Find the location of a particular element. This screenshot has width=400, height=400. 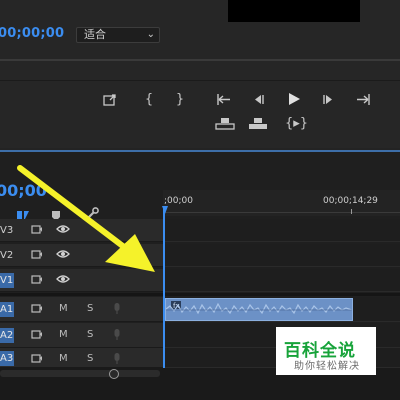

yellow-arrow-annotation is located at coordinates (86, 218).